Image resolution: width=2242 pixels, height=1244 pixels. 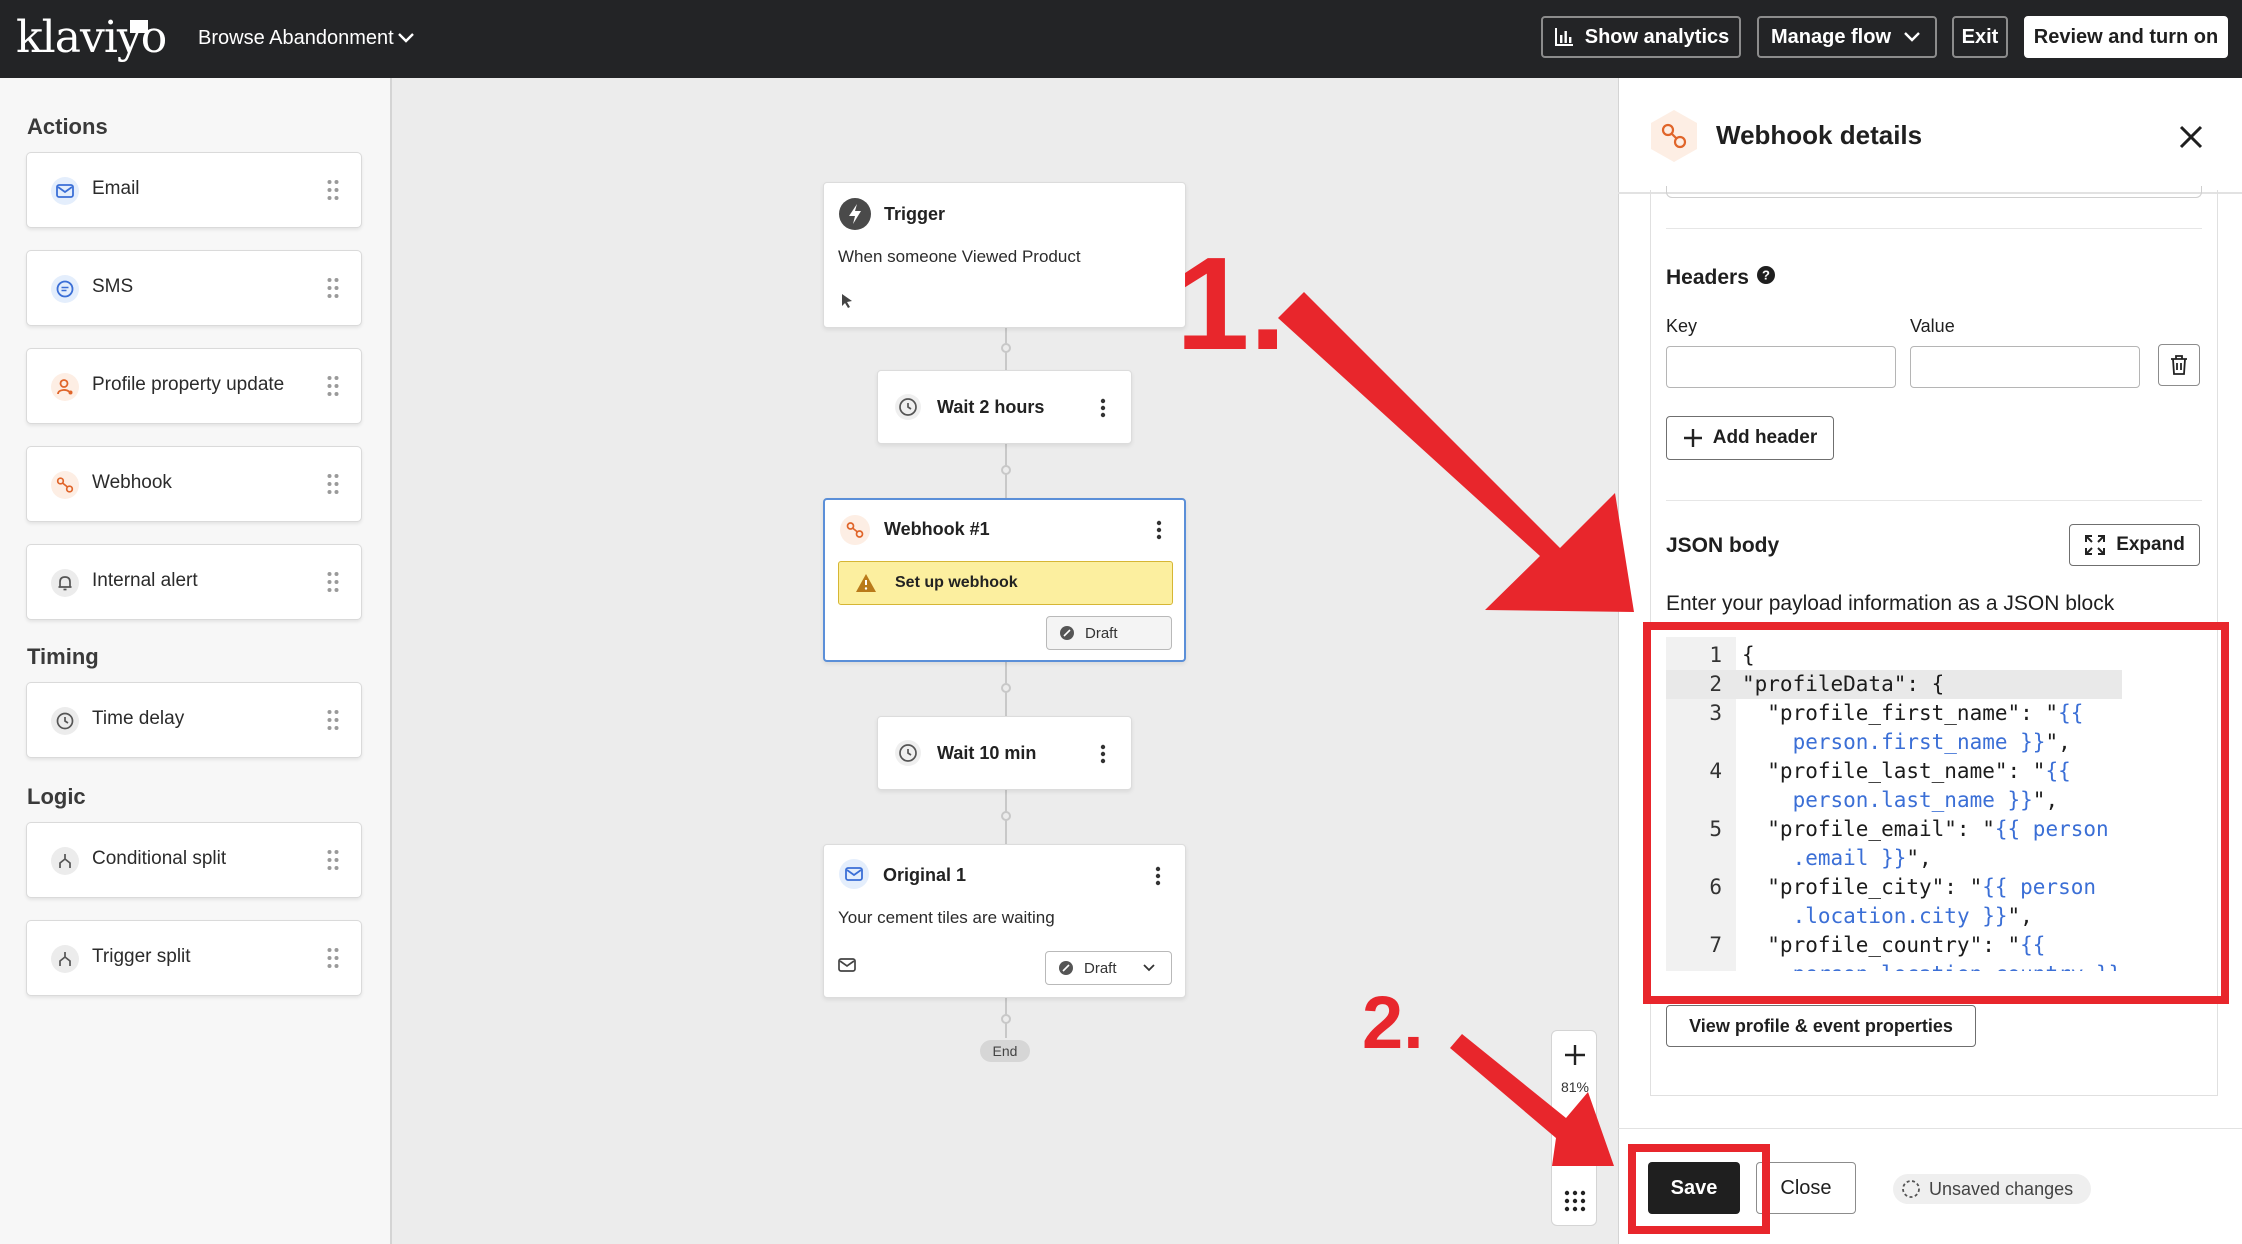 What do you see at coordinates (1936, 813) in the screenshot?
I see `json-body-highlight-box` at bounding box center [1936, 813].